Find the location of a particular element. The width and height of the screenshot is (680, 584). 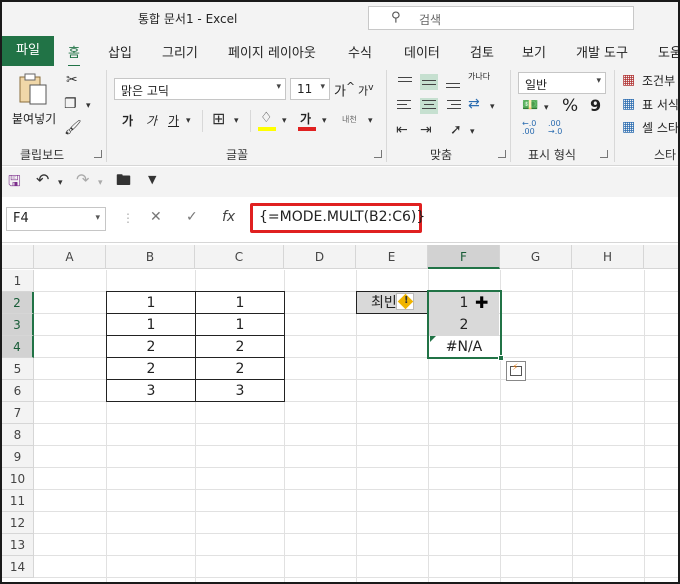

column-header-d: D is located at coordinates (320, 257).